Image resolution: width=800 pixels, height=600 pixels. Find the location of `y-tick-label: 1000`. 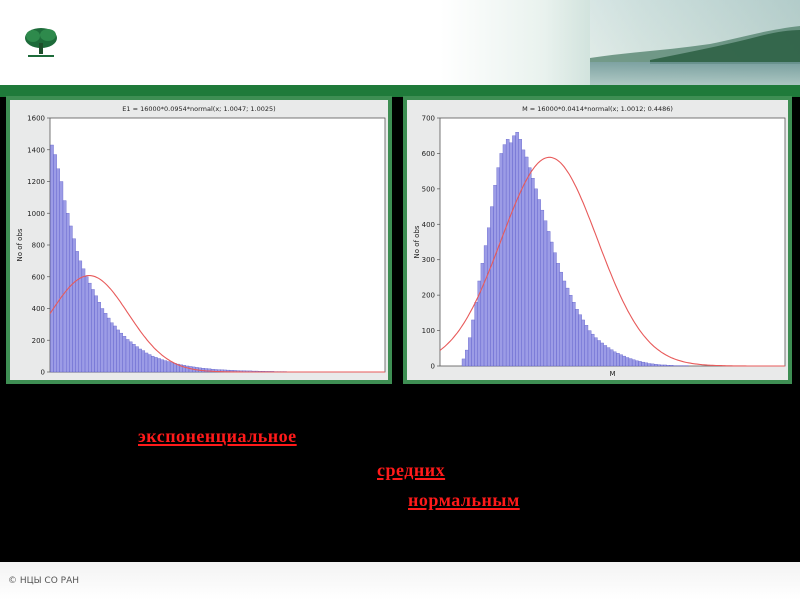

y-tick-label: 1000 is located at coordinates (36, 214).